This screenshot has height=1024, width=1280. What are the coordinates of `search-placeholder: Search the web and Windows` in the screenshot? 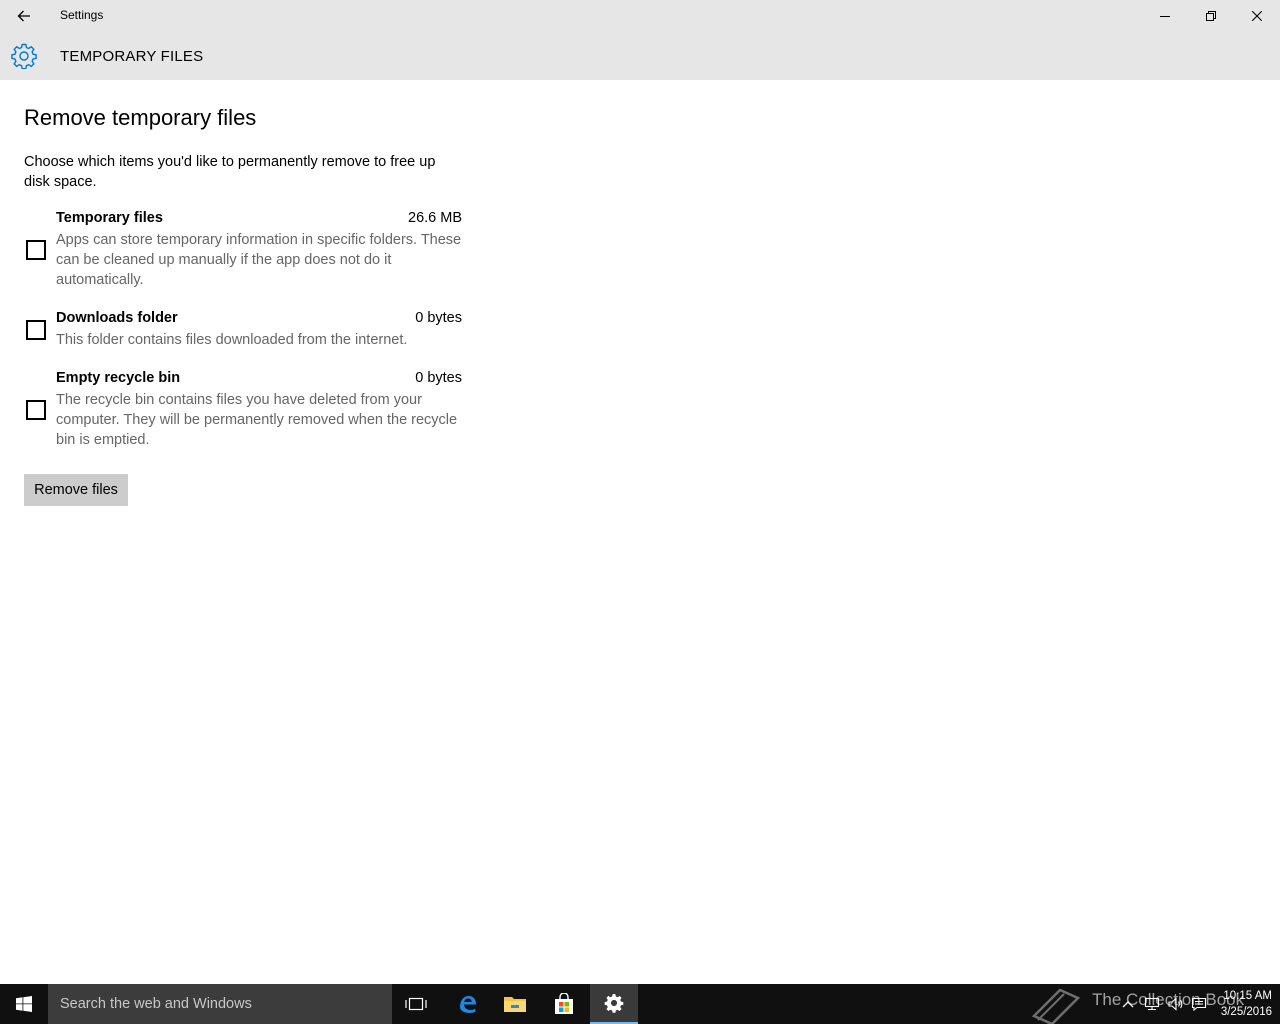 It's located at (156, 1004).